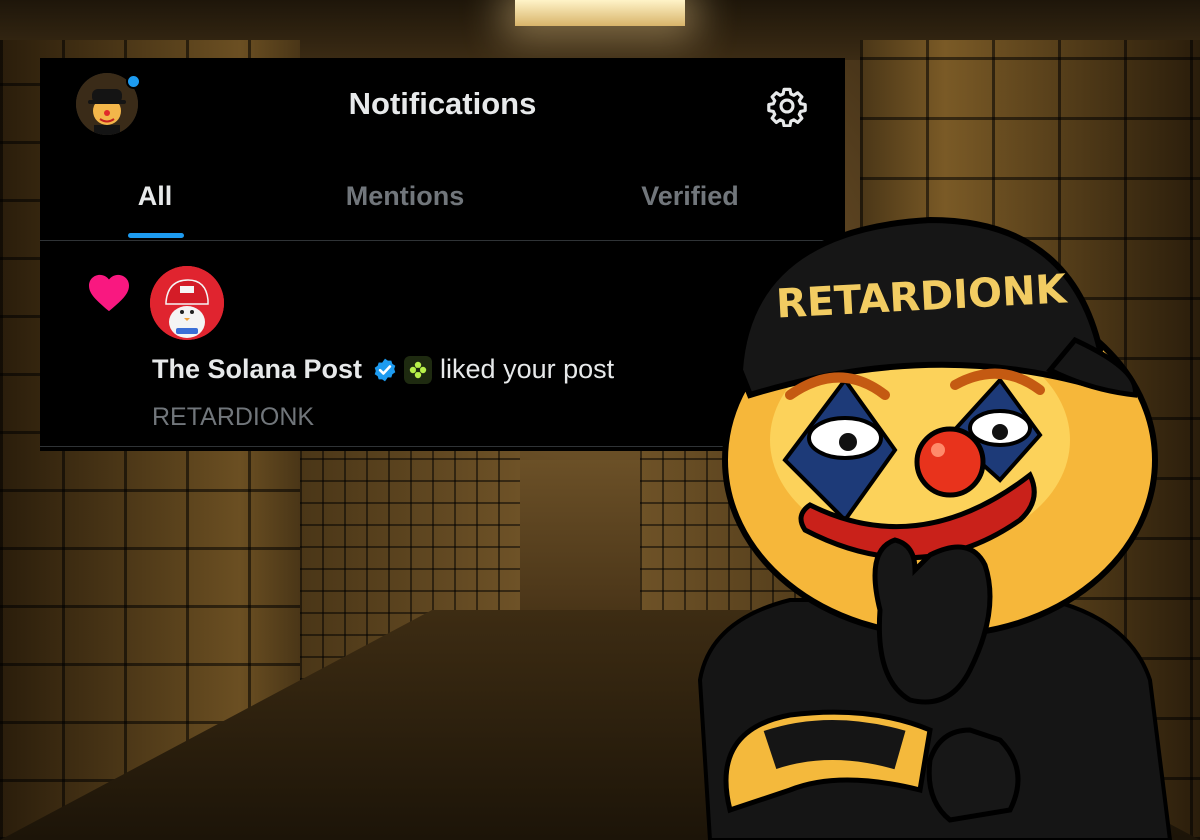 Image resolution: width=1200 pixels, height=840 pixels. What do you see at coordinates (580, 535) in the screenshot?
I see `corridor-end` at bounding box center [580, 535].